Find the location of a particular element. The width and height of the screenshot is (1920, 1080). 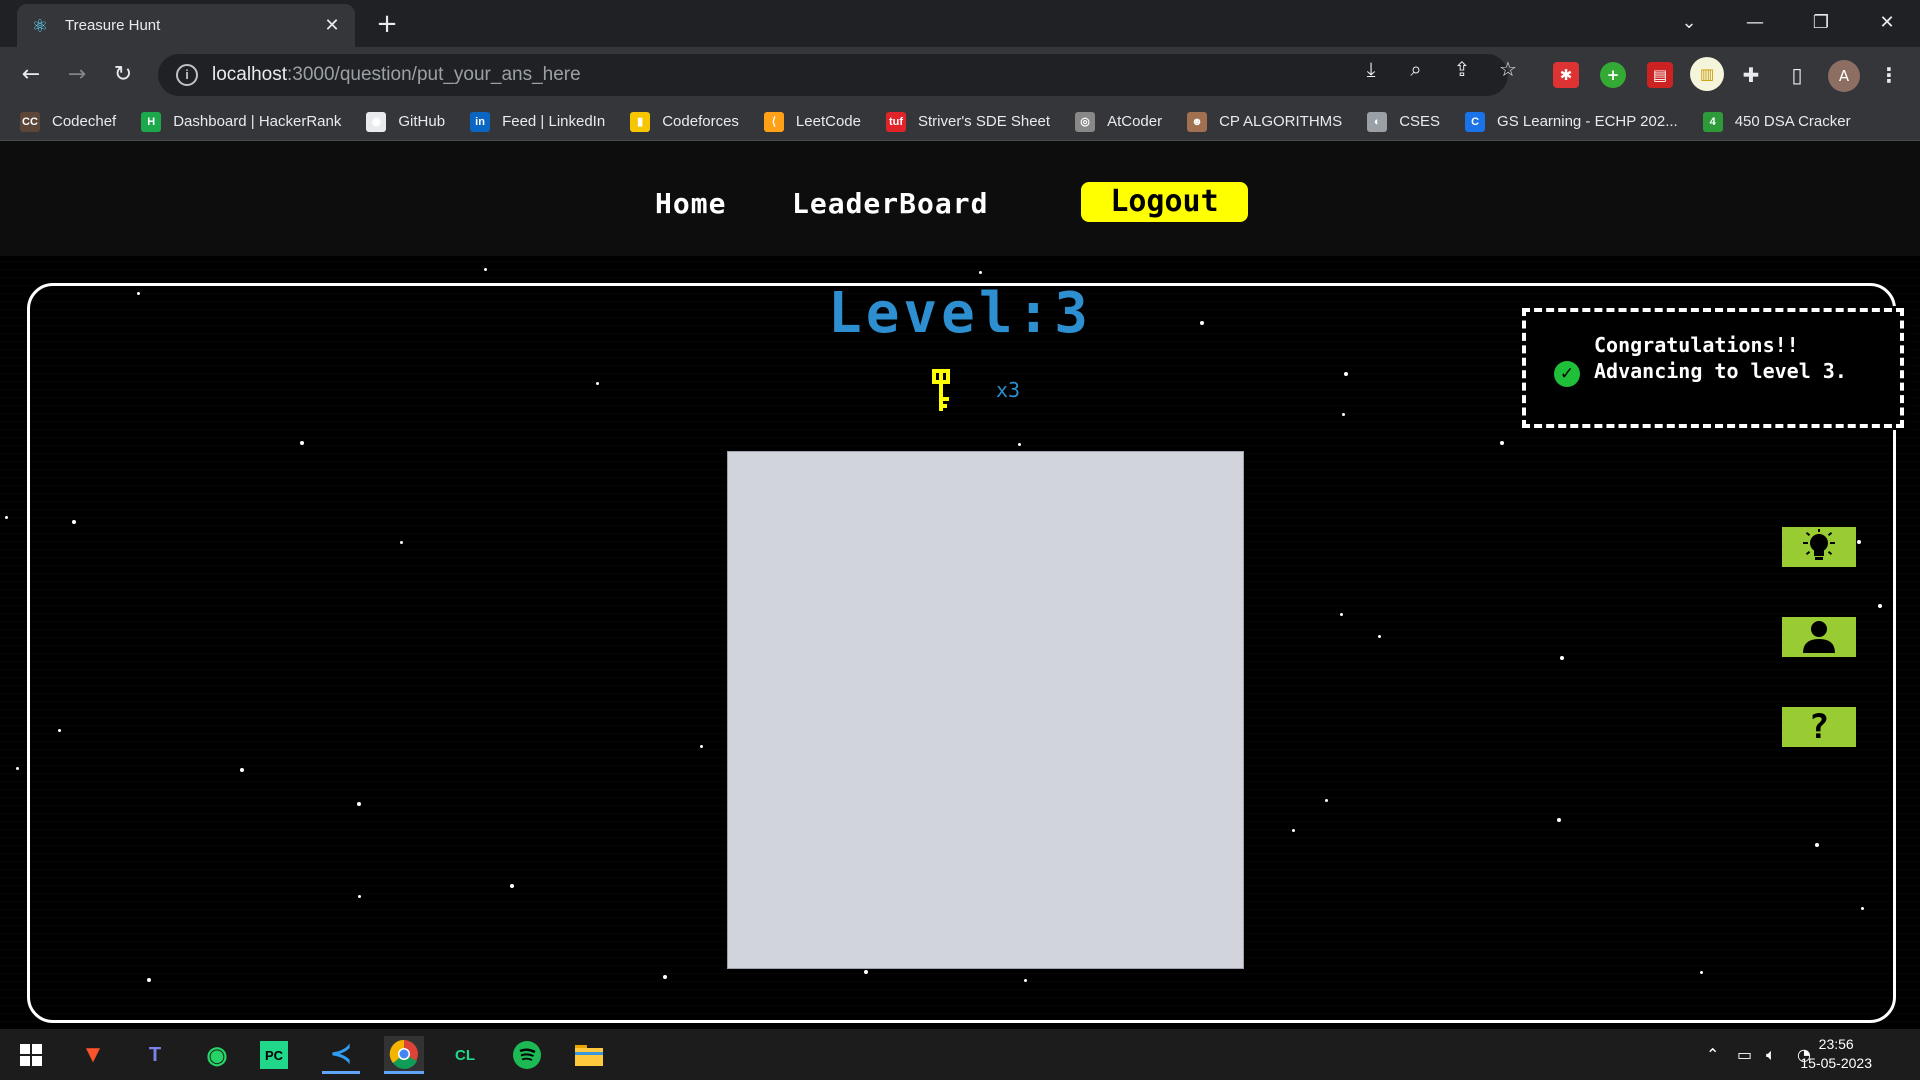

bookmark-favicon-icon: 4 is located at coordinates (1712, 121).